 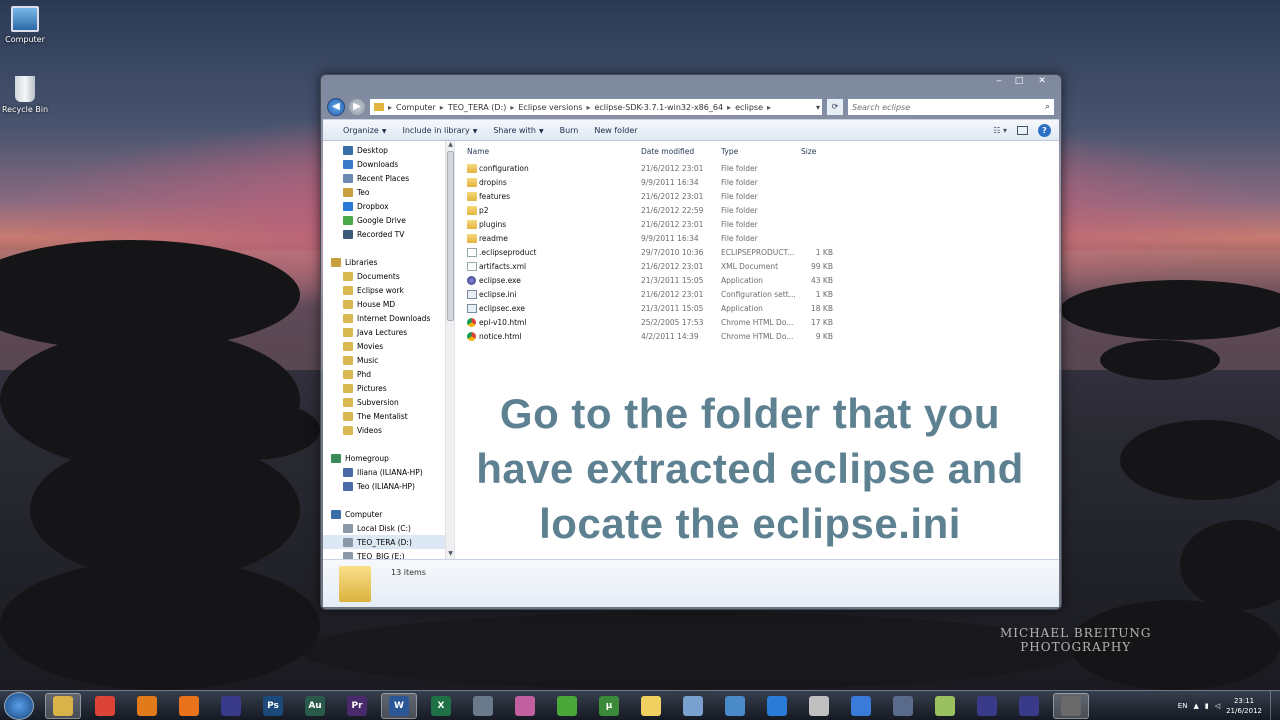 What do you see at coordinates (357, 706) in the screenshot?
I see `taskbar-app-premiere: Pr` at bounding box center [357, 706].